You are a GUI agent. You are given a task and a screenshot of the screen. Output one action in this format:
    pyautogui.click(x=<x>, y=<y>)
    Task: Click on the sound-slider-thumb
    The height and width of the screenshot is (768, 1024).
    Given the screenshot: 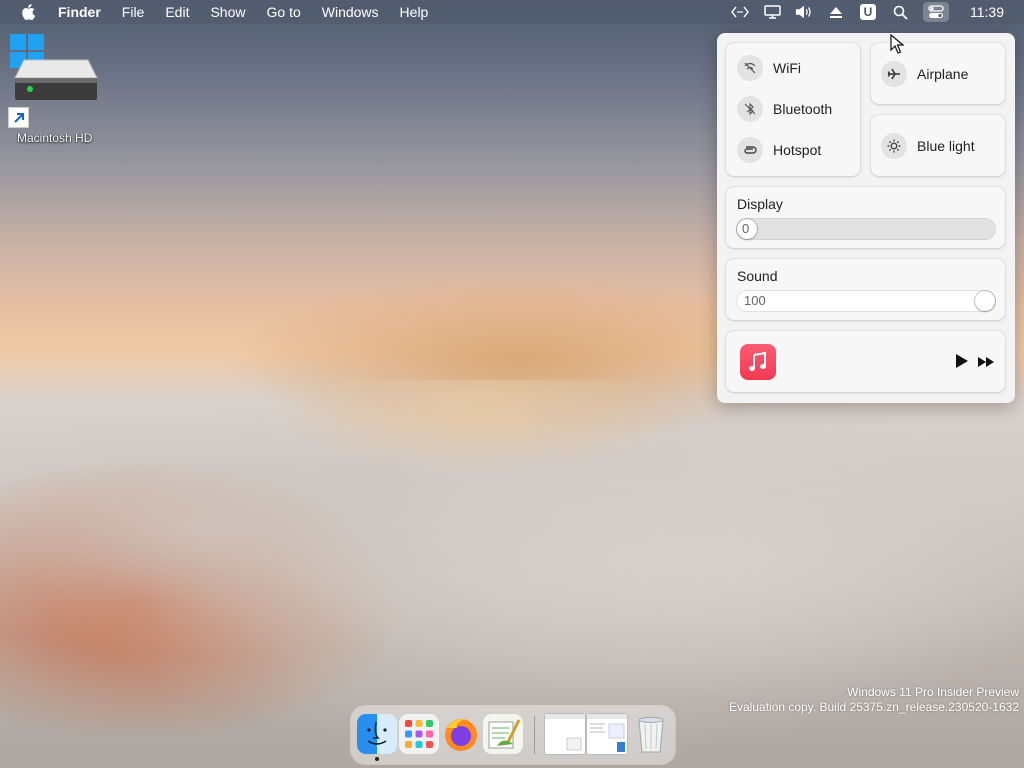 What is the action you would take?
    pyautogui.click(x=985, y=301)
    